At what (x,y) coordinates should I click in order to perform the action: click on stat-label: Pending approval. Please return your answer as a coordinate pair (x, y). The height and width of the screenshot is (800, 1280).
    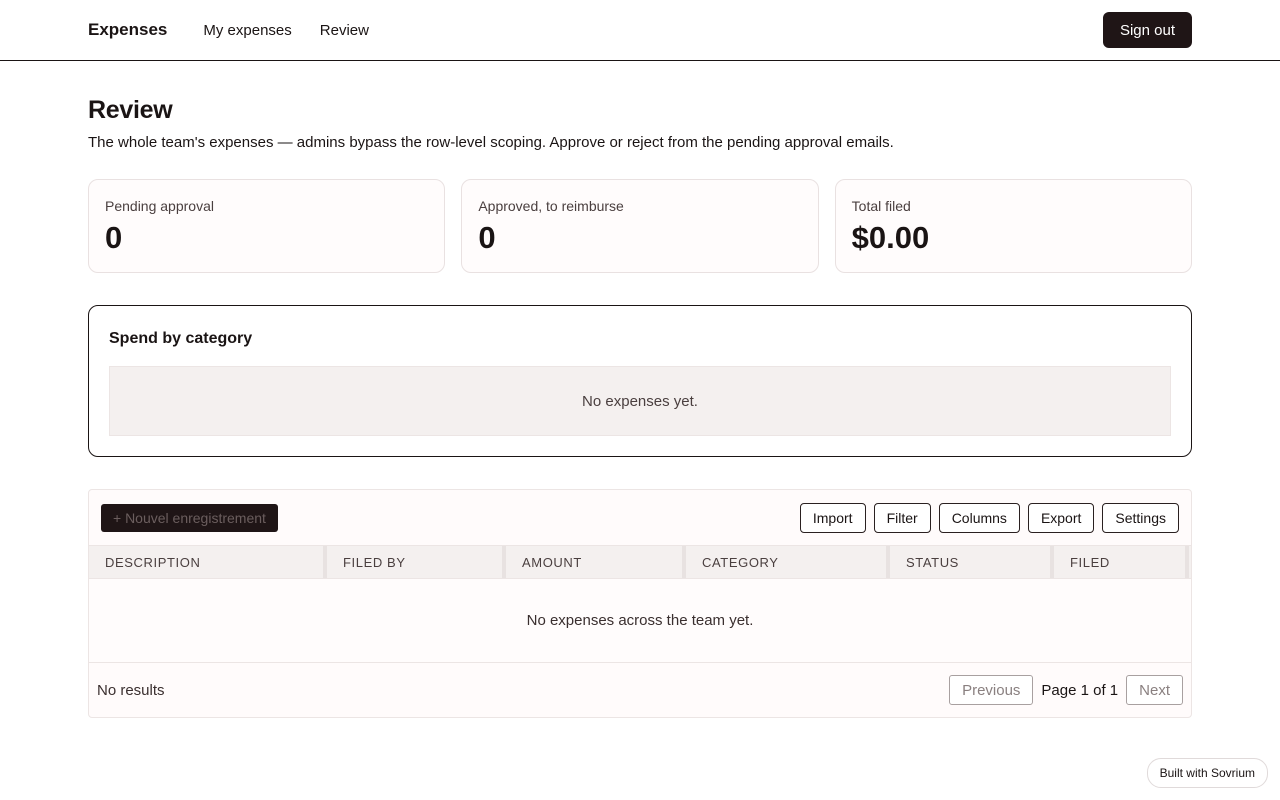
    Looking at the image, I should click on (159, 206).